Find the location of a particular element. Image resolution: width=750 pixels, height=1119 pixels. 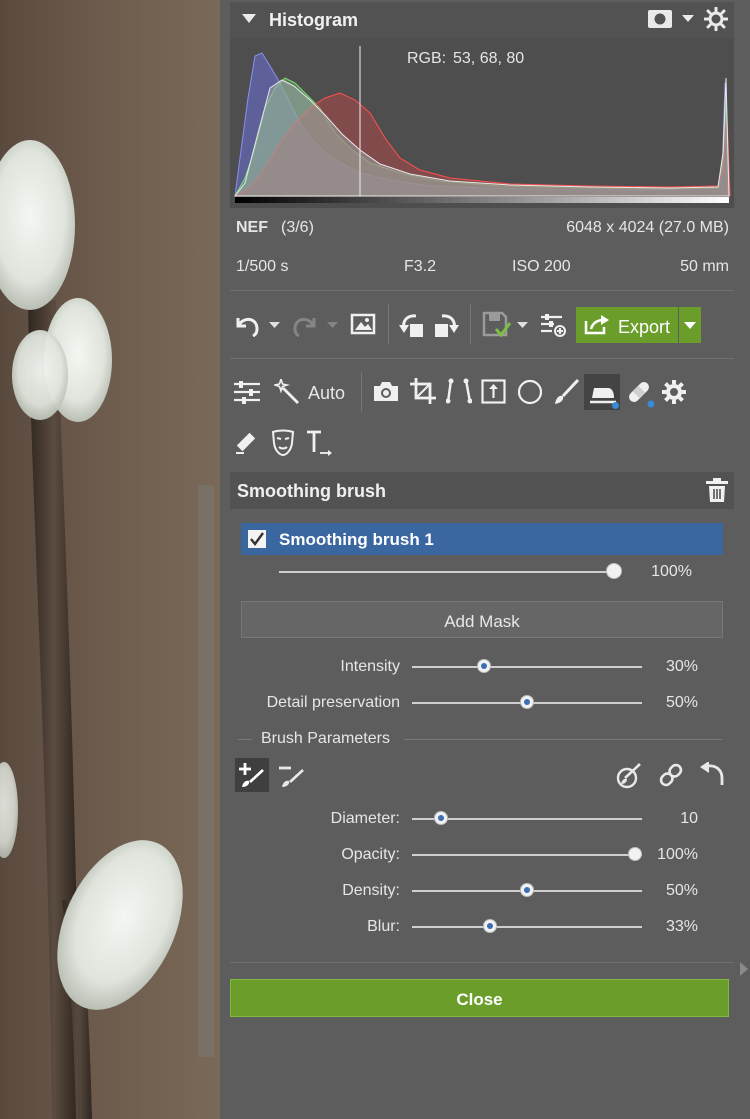

close-button: Close is located at coordinates (479, 998).